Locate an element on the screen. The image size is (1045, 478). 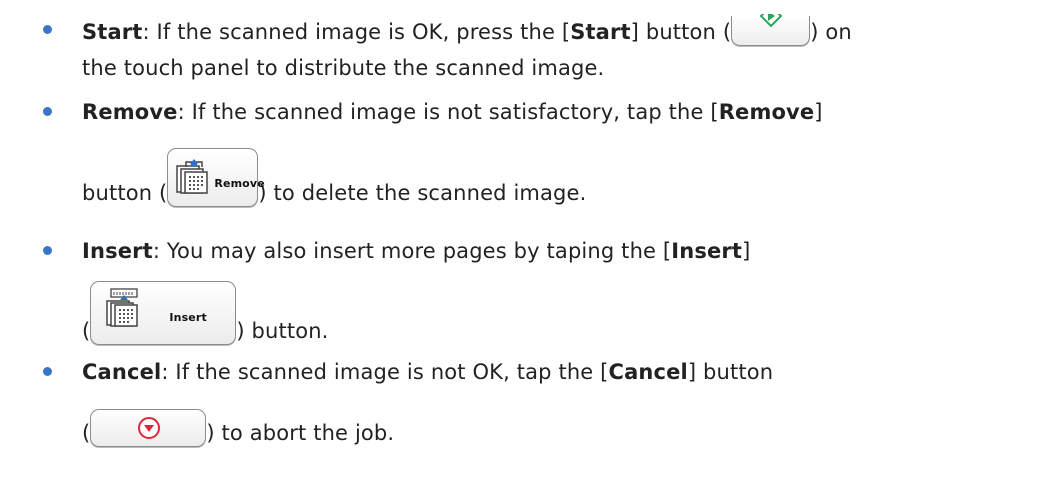
cancel-circle-icon is located at coordinates (149, 428).